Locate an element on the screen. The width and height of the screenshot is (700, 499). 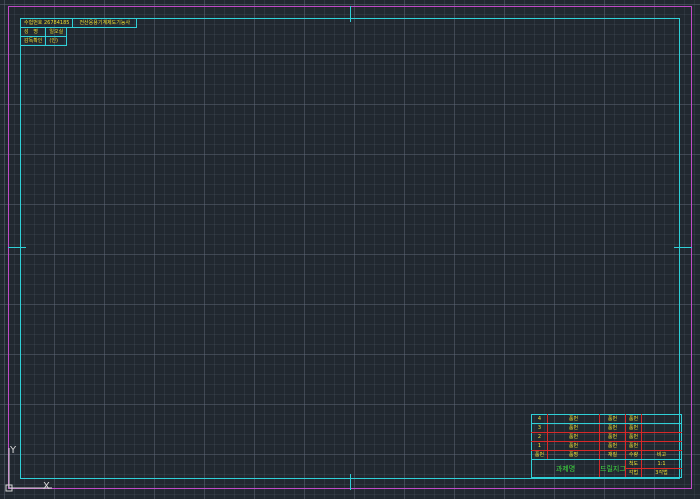
header-note: 비고 is located at coordinates (661, 455).